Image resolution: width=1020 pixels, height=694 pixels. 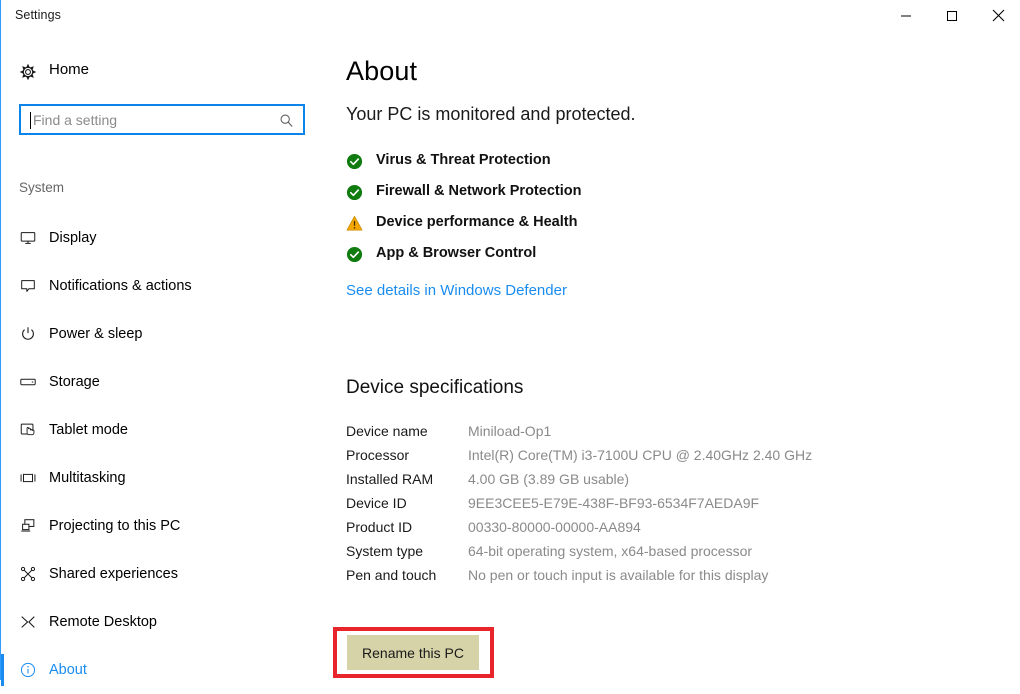 What do you see at coordinates (286, 120) in the screenshot?
I see `search-icon` at bounding box center [286, 120].